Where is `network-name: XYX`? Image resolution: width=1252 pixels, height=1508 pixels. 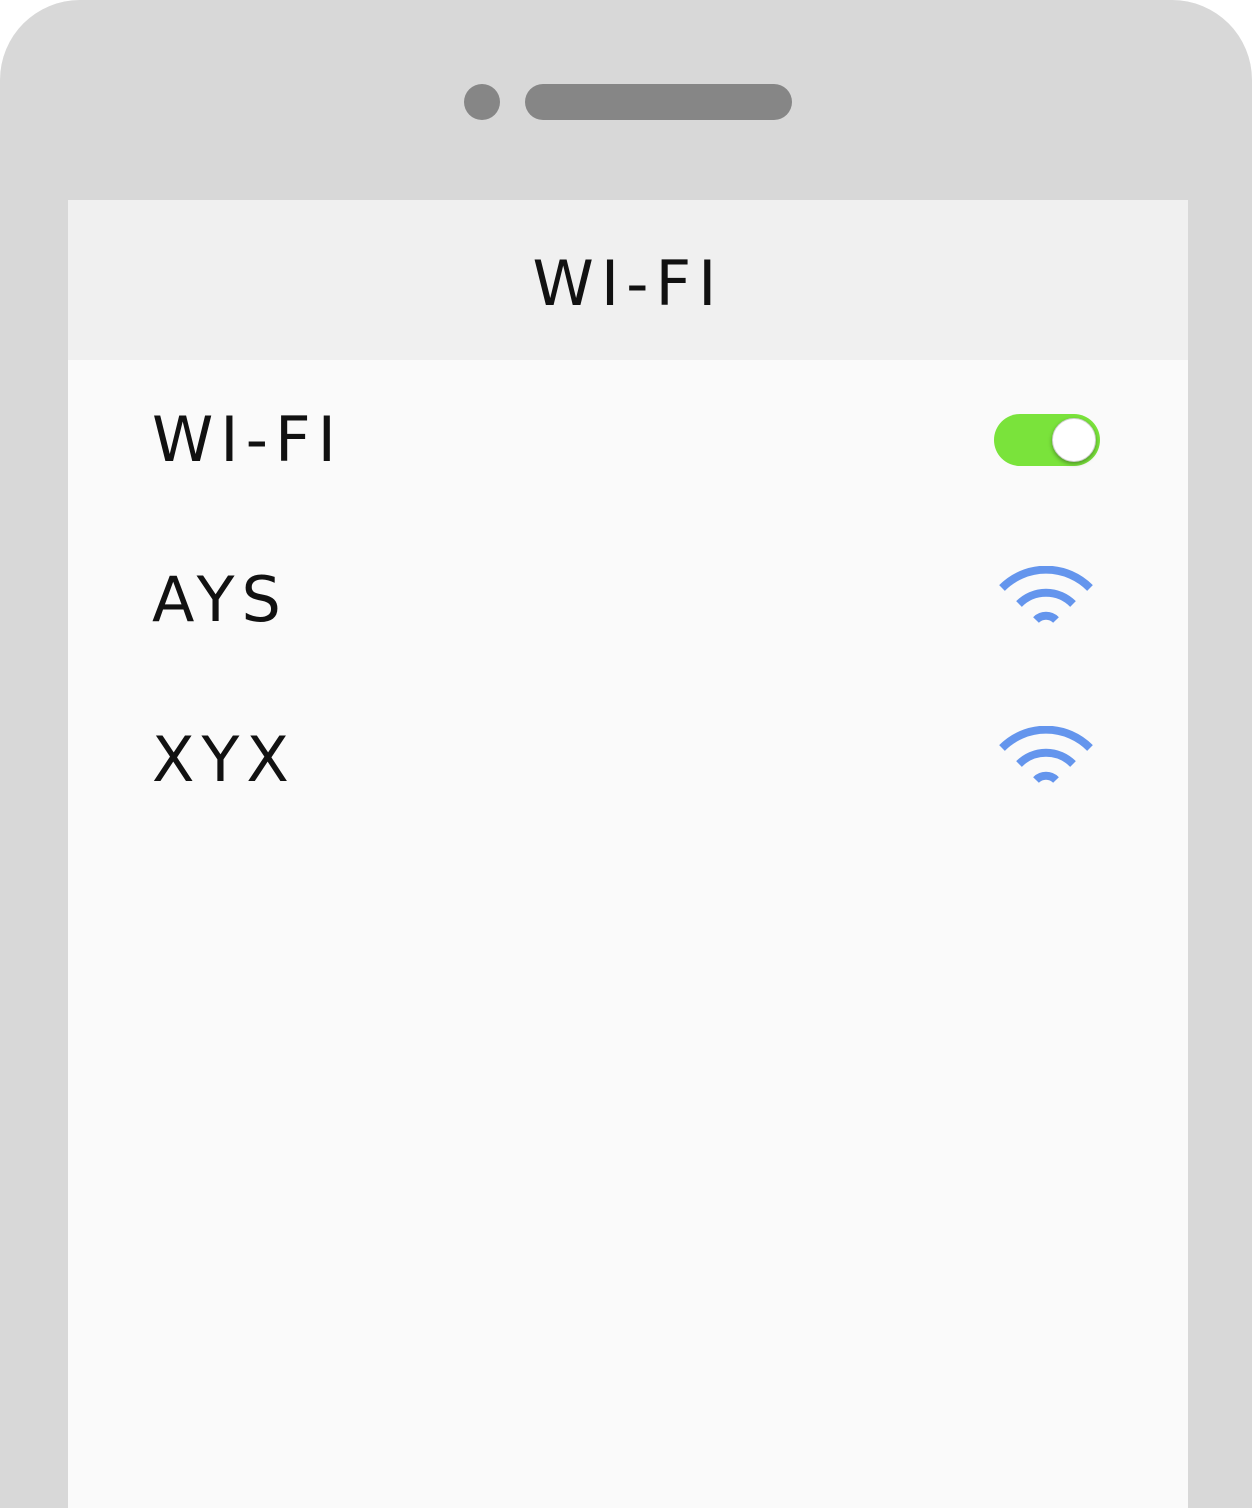
network-name: XYX is located at coordinates (224, 759).